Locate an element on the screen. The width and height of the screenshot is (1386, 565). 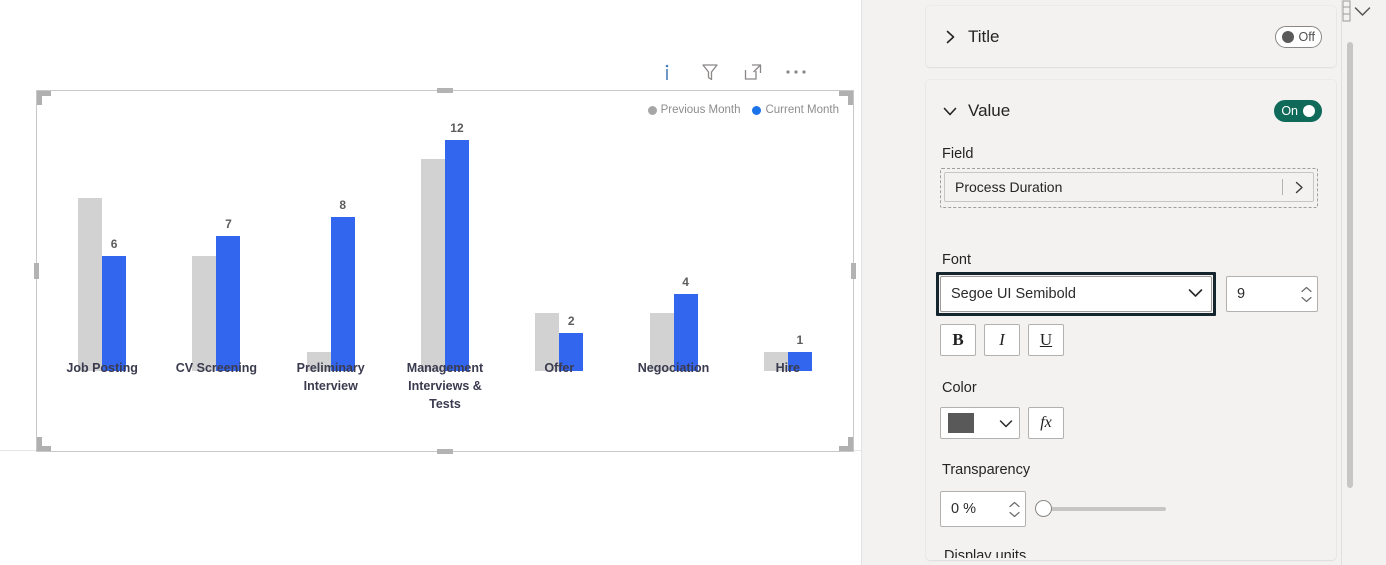
info-icon is located at coordinates (667, 72).